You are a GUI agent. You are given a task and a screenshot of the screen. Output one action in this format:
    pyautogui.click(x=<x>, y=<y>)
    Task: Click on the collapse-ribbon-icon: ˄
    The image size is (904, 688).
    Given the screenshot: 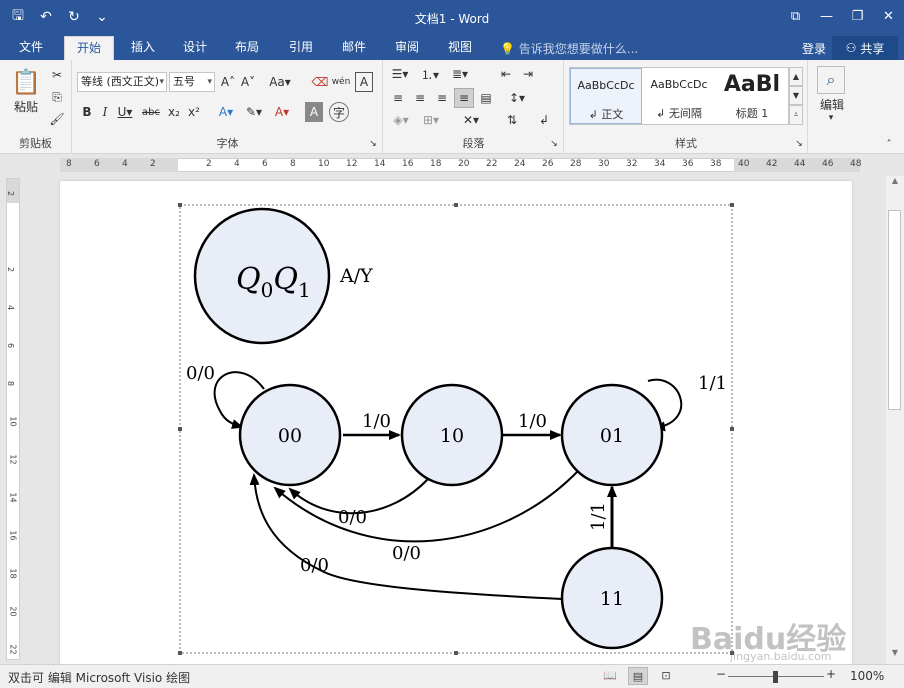 What is the action you would take?
    pyautogui.click(x=889, y=144)
    